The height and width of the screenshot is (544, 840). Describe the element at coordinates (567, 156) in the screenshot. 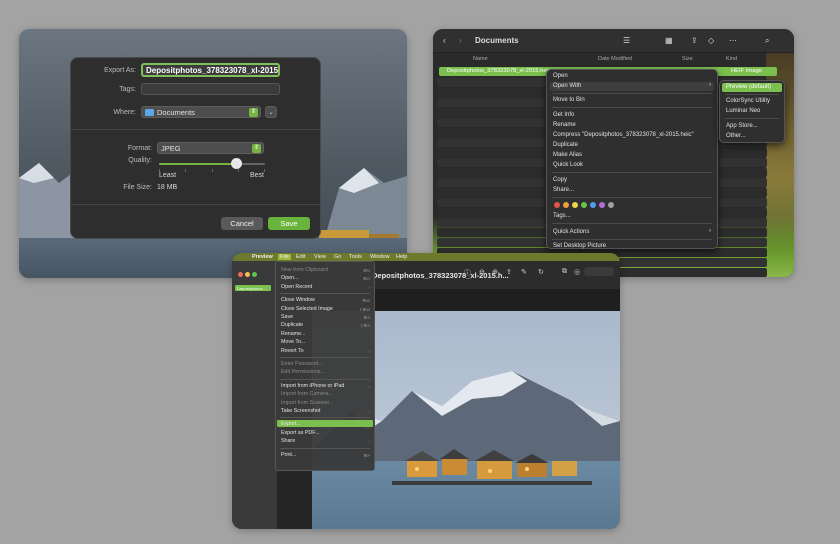

I see `menu-item-make-alias: Make Alias` at that location.